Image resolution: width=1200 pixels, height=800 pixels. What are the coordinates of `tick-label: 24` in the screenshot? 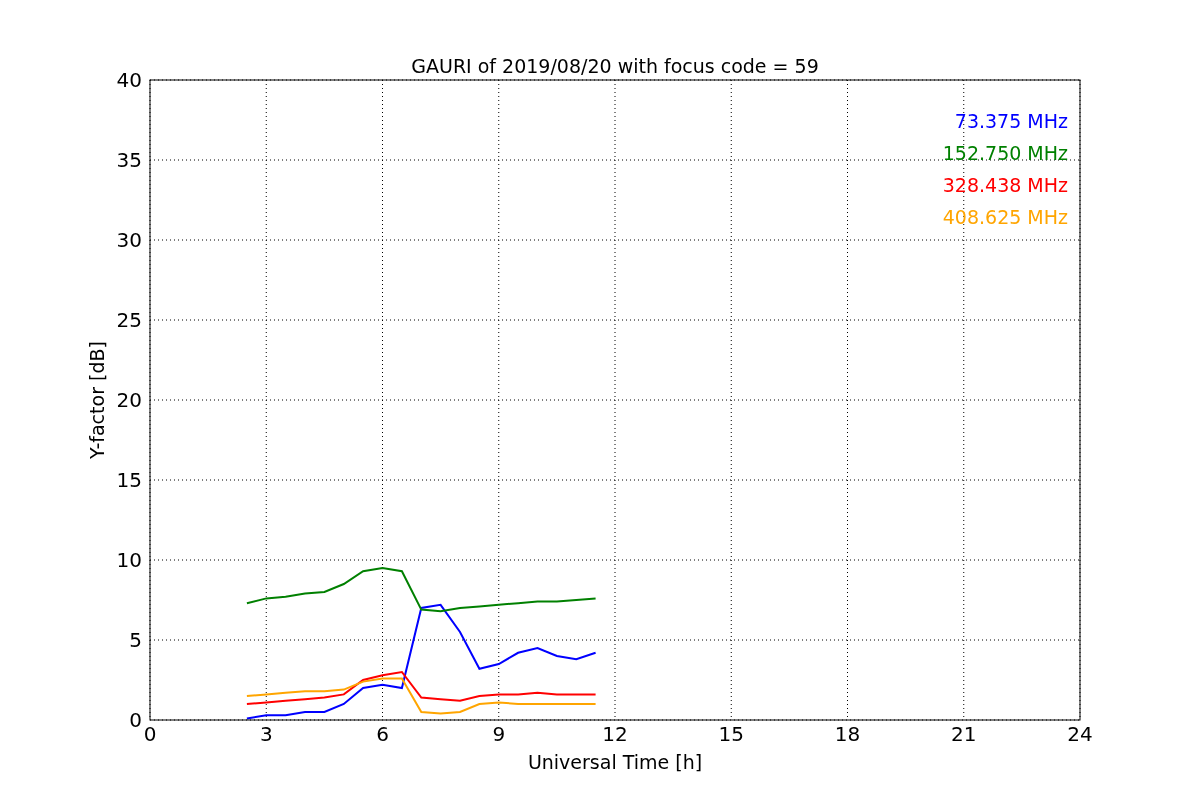 It's located at (1080, 734).